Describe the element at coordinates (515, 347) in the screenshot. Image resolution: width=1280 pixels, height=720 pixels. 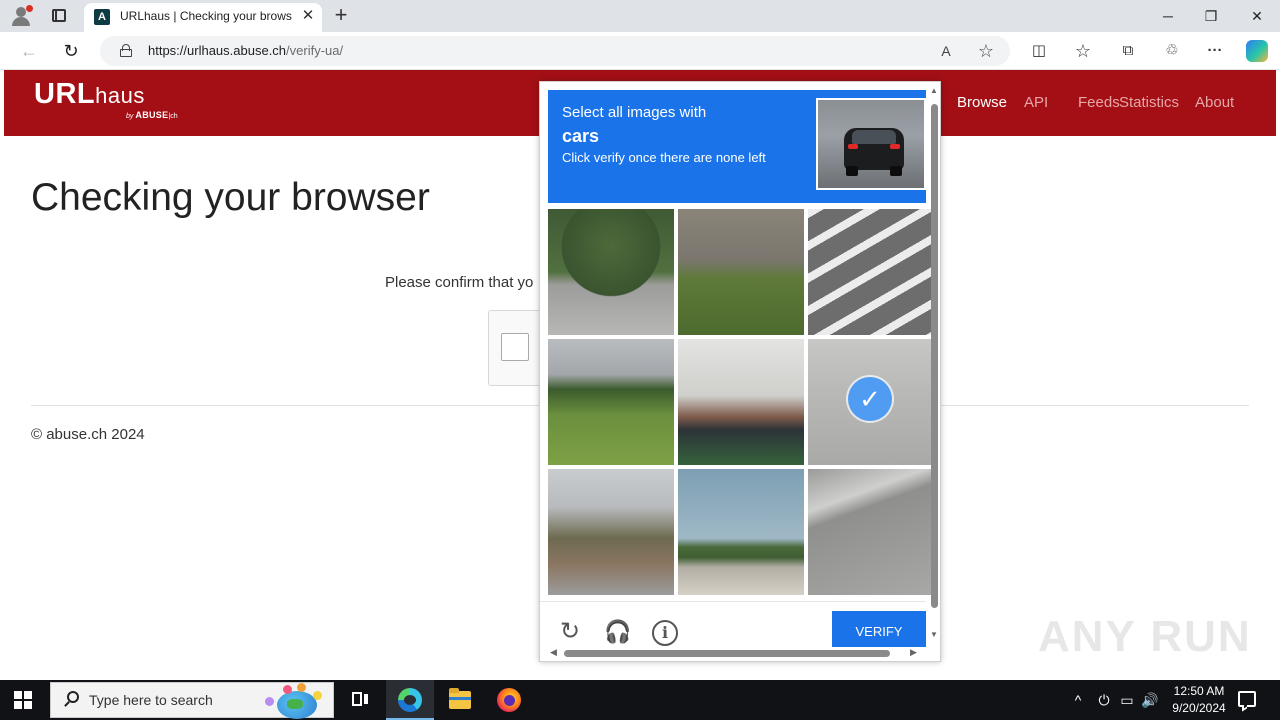
I see `captcha-checkbox` at that location.